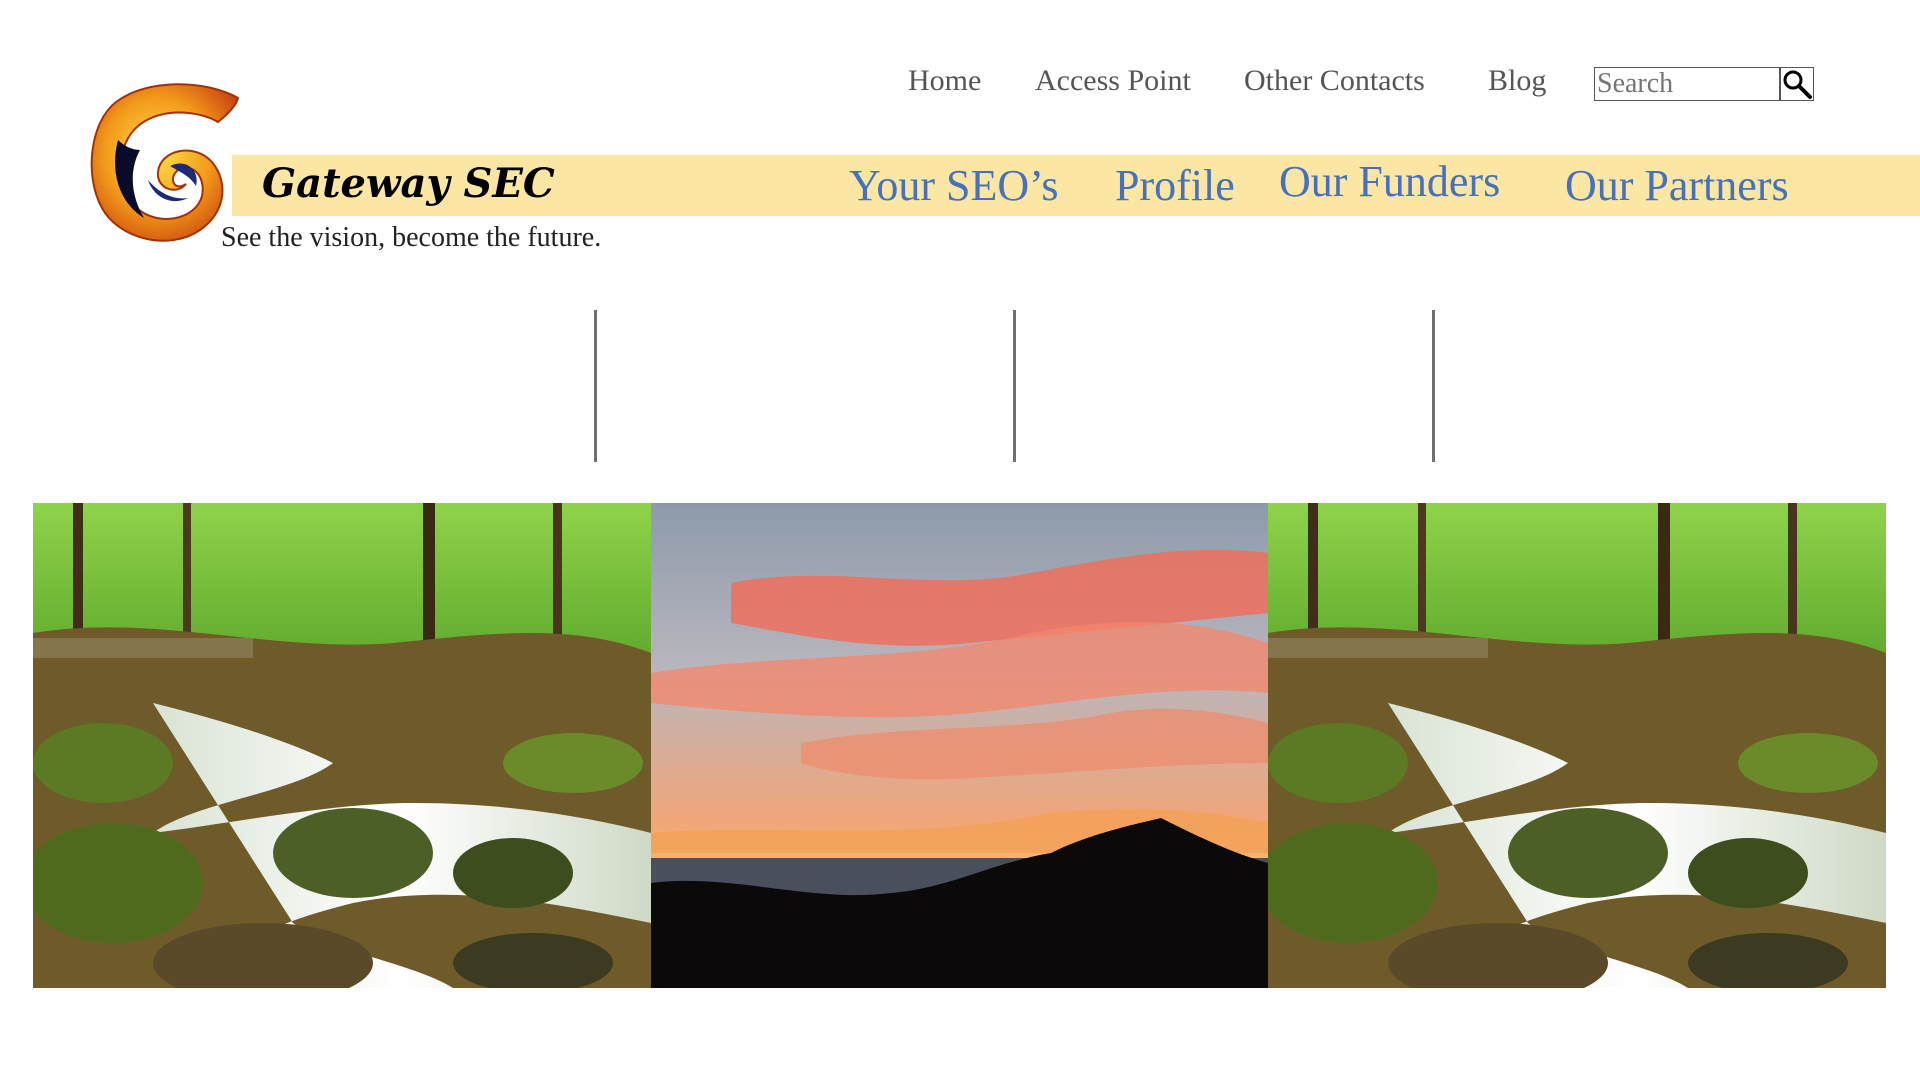 This screenshot has width=1920, height=1080. Describe the element at coordinates (1175, 185) in the screenshot. I see `main-nav-profile: Profile` at that location.